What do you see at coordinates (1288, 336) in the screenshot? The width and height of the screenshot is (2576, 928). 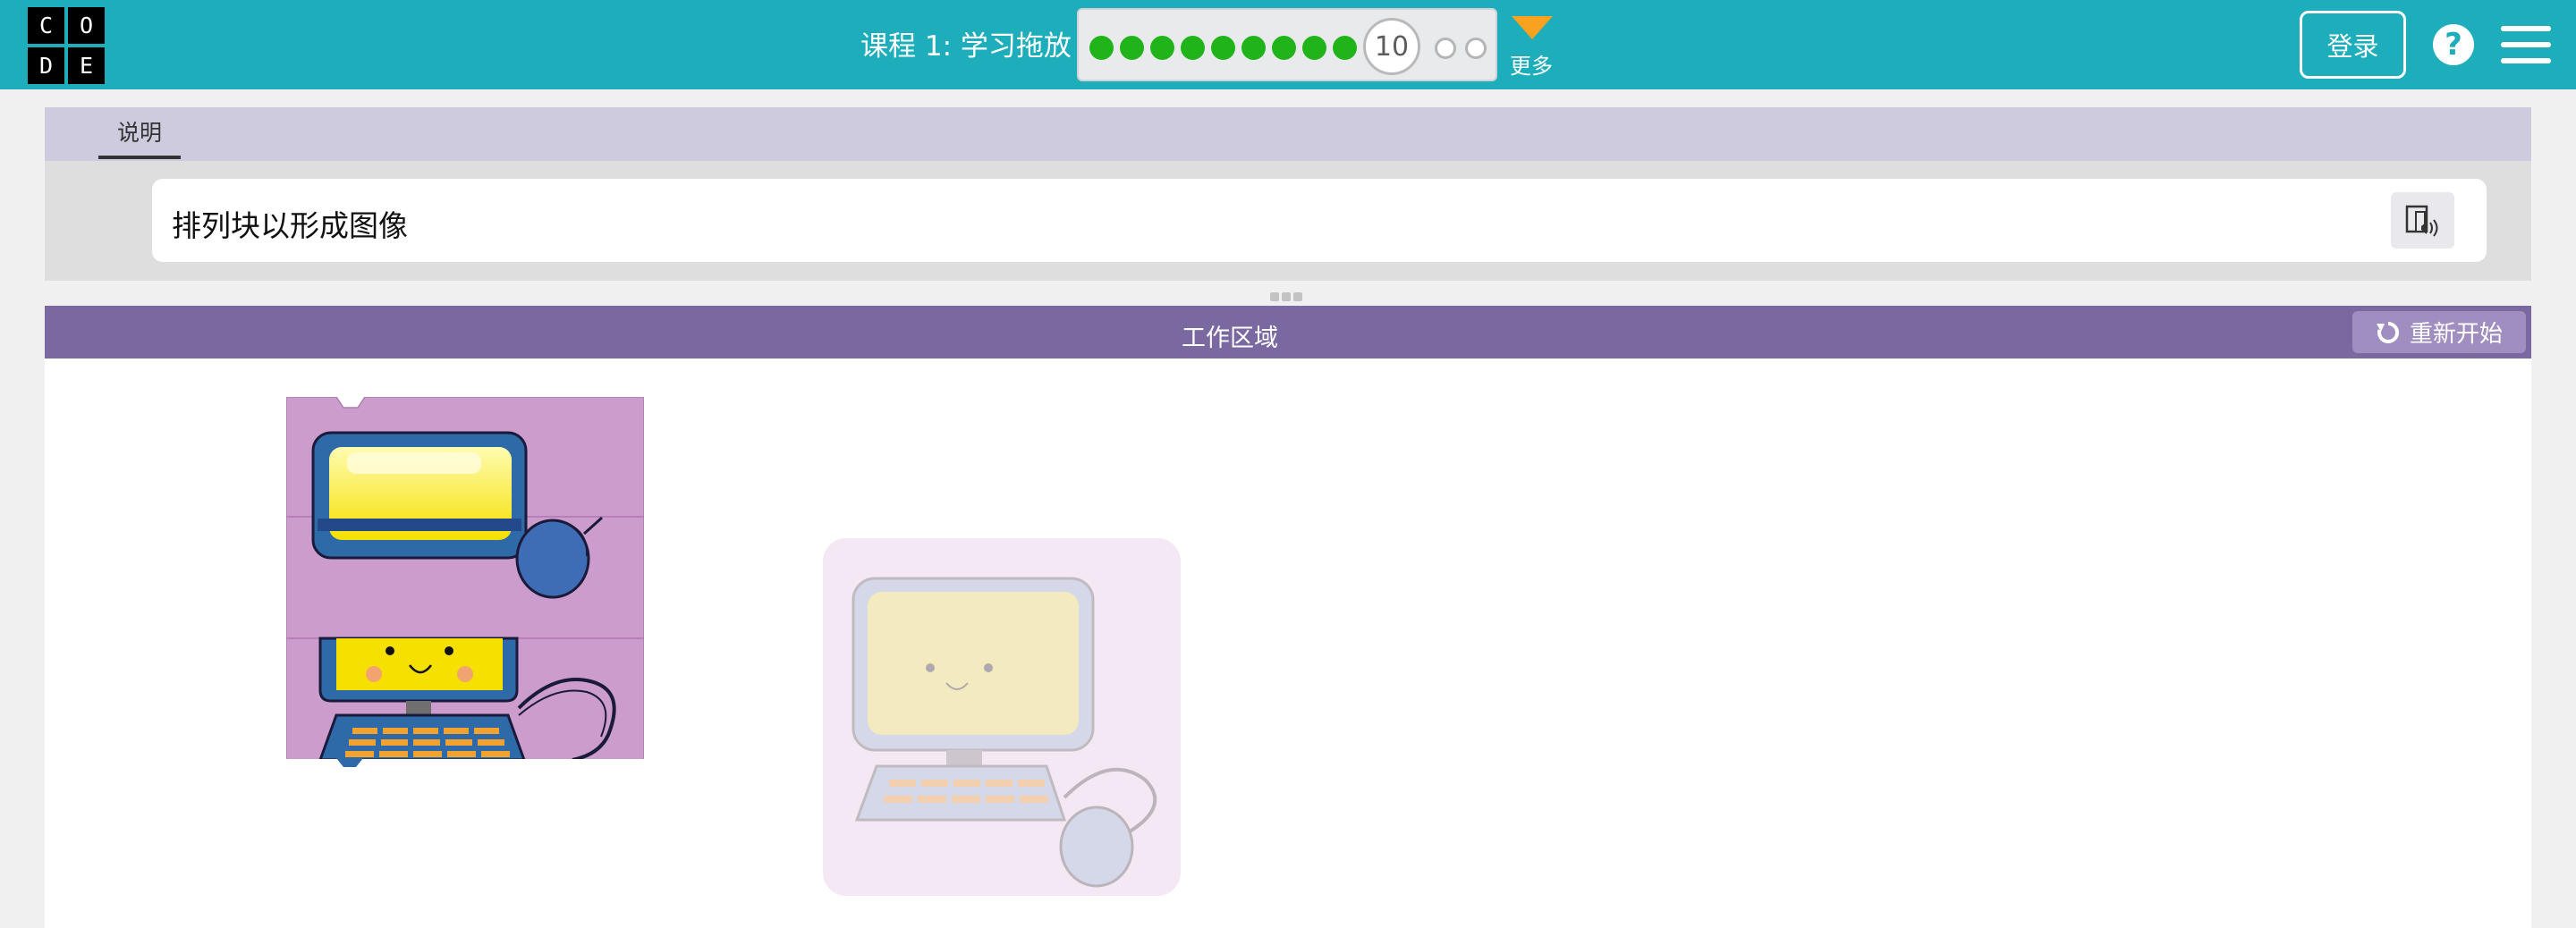 I see `workspace-title-wrap: 工作区域` at bounding box center [1288, 336].